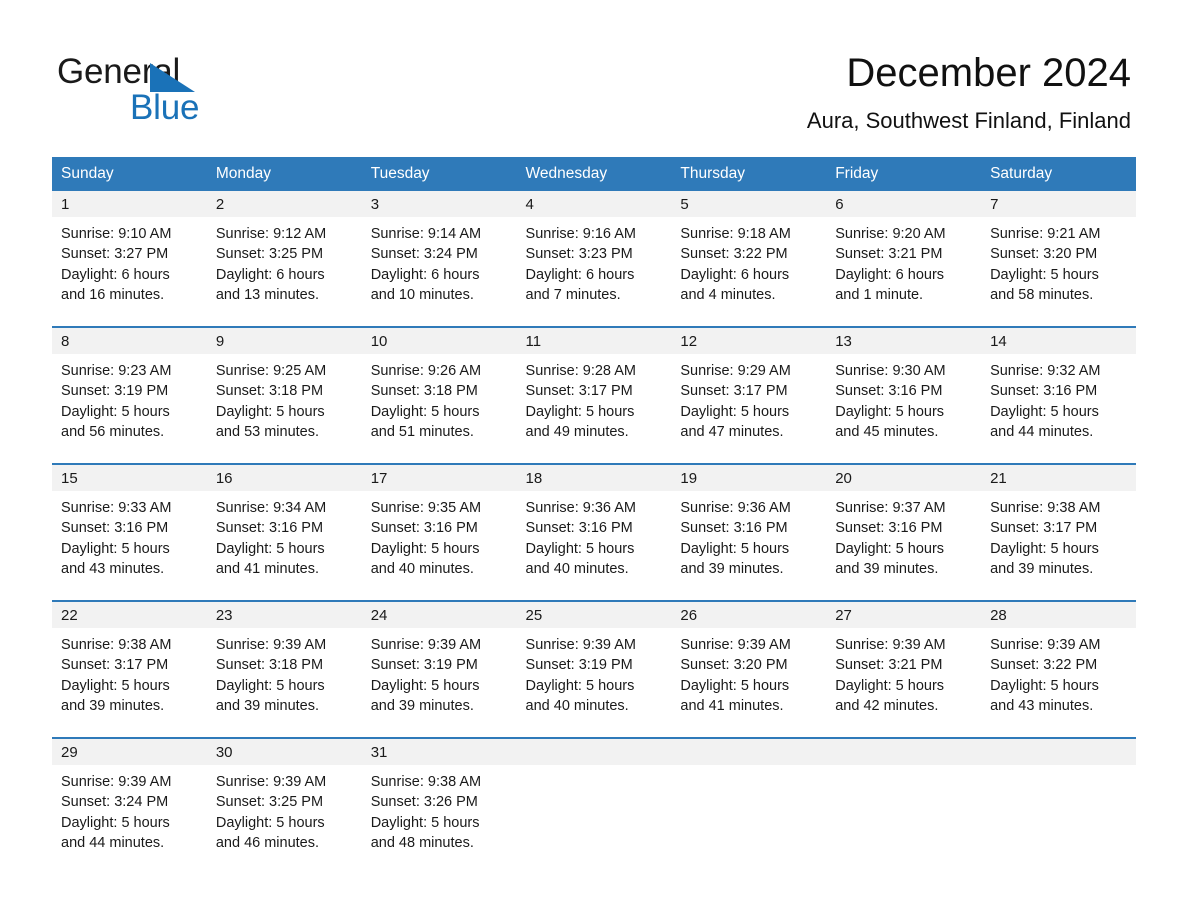 This screenshot has width=1188, height=918. Describe the element at coordinates (424, 665) in the screenshot. I see `sunset-text: Sunset: 3:19 PM` at that location.